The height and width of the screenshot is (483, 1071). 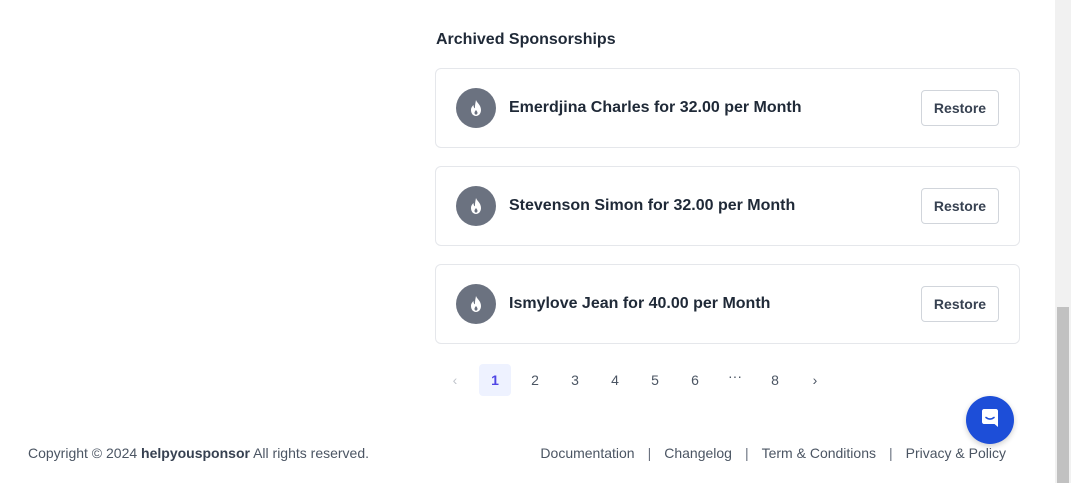 What do you see at coordinates (587, 453) in the screenshot?
I see `documentation-link: Documentation` at bounding box center [587, 453].